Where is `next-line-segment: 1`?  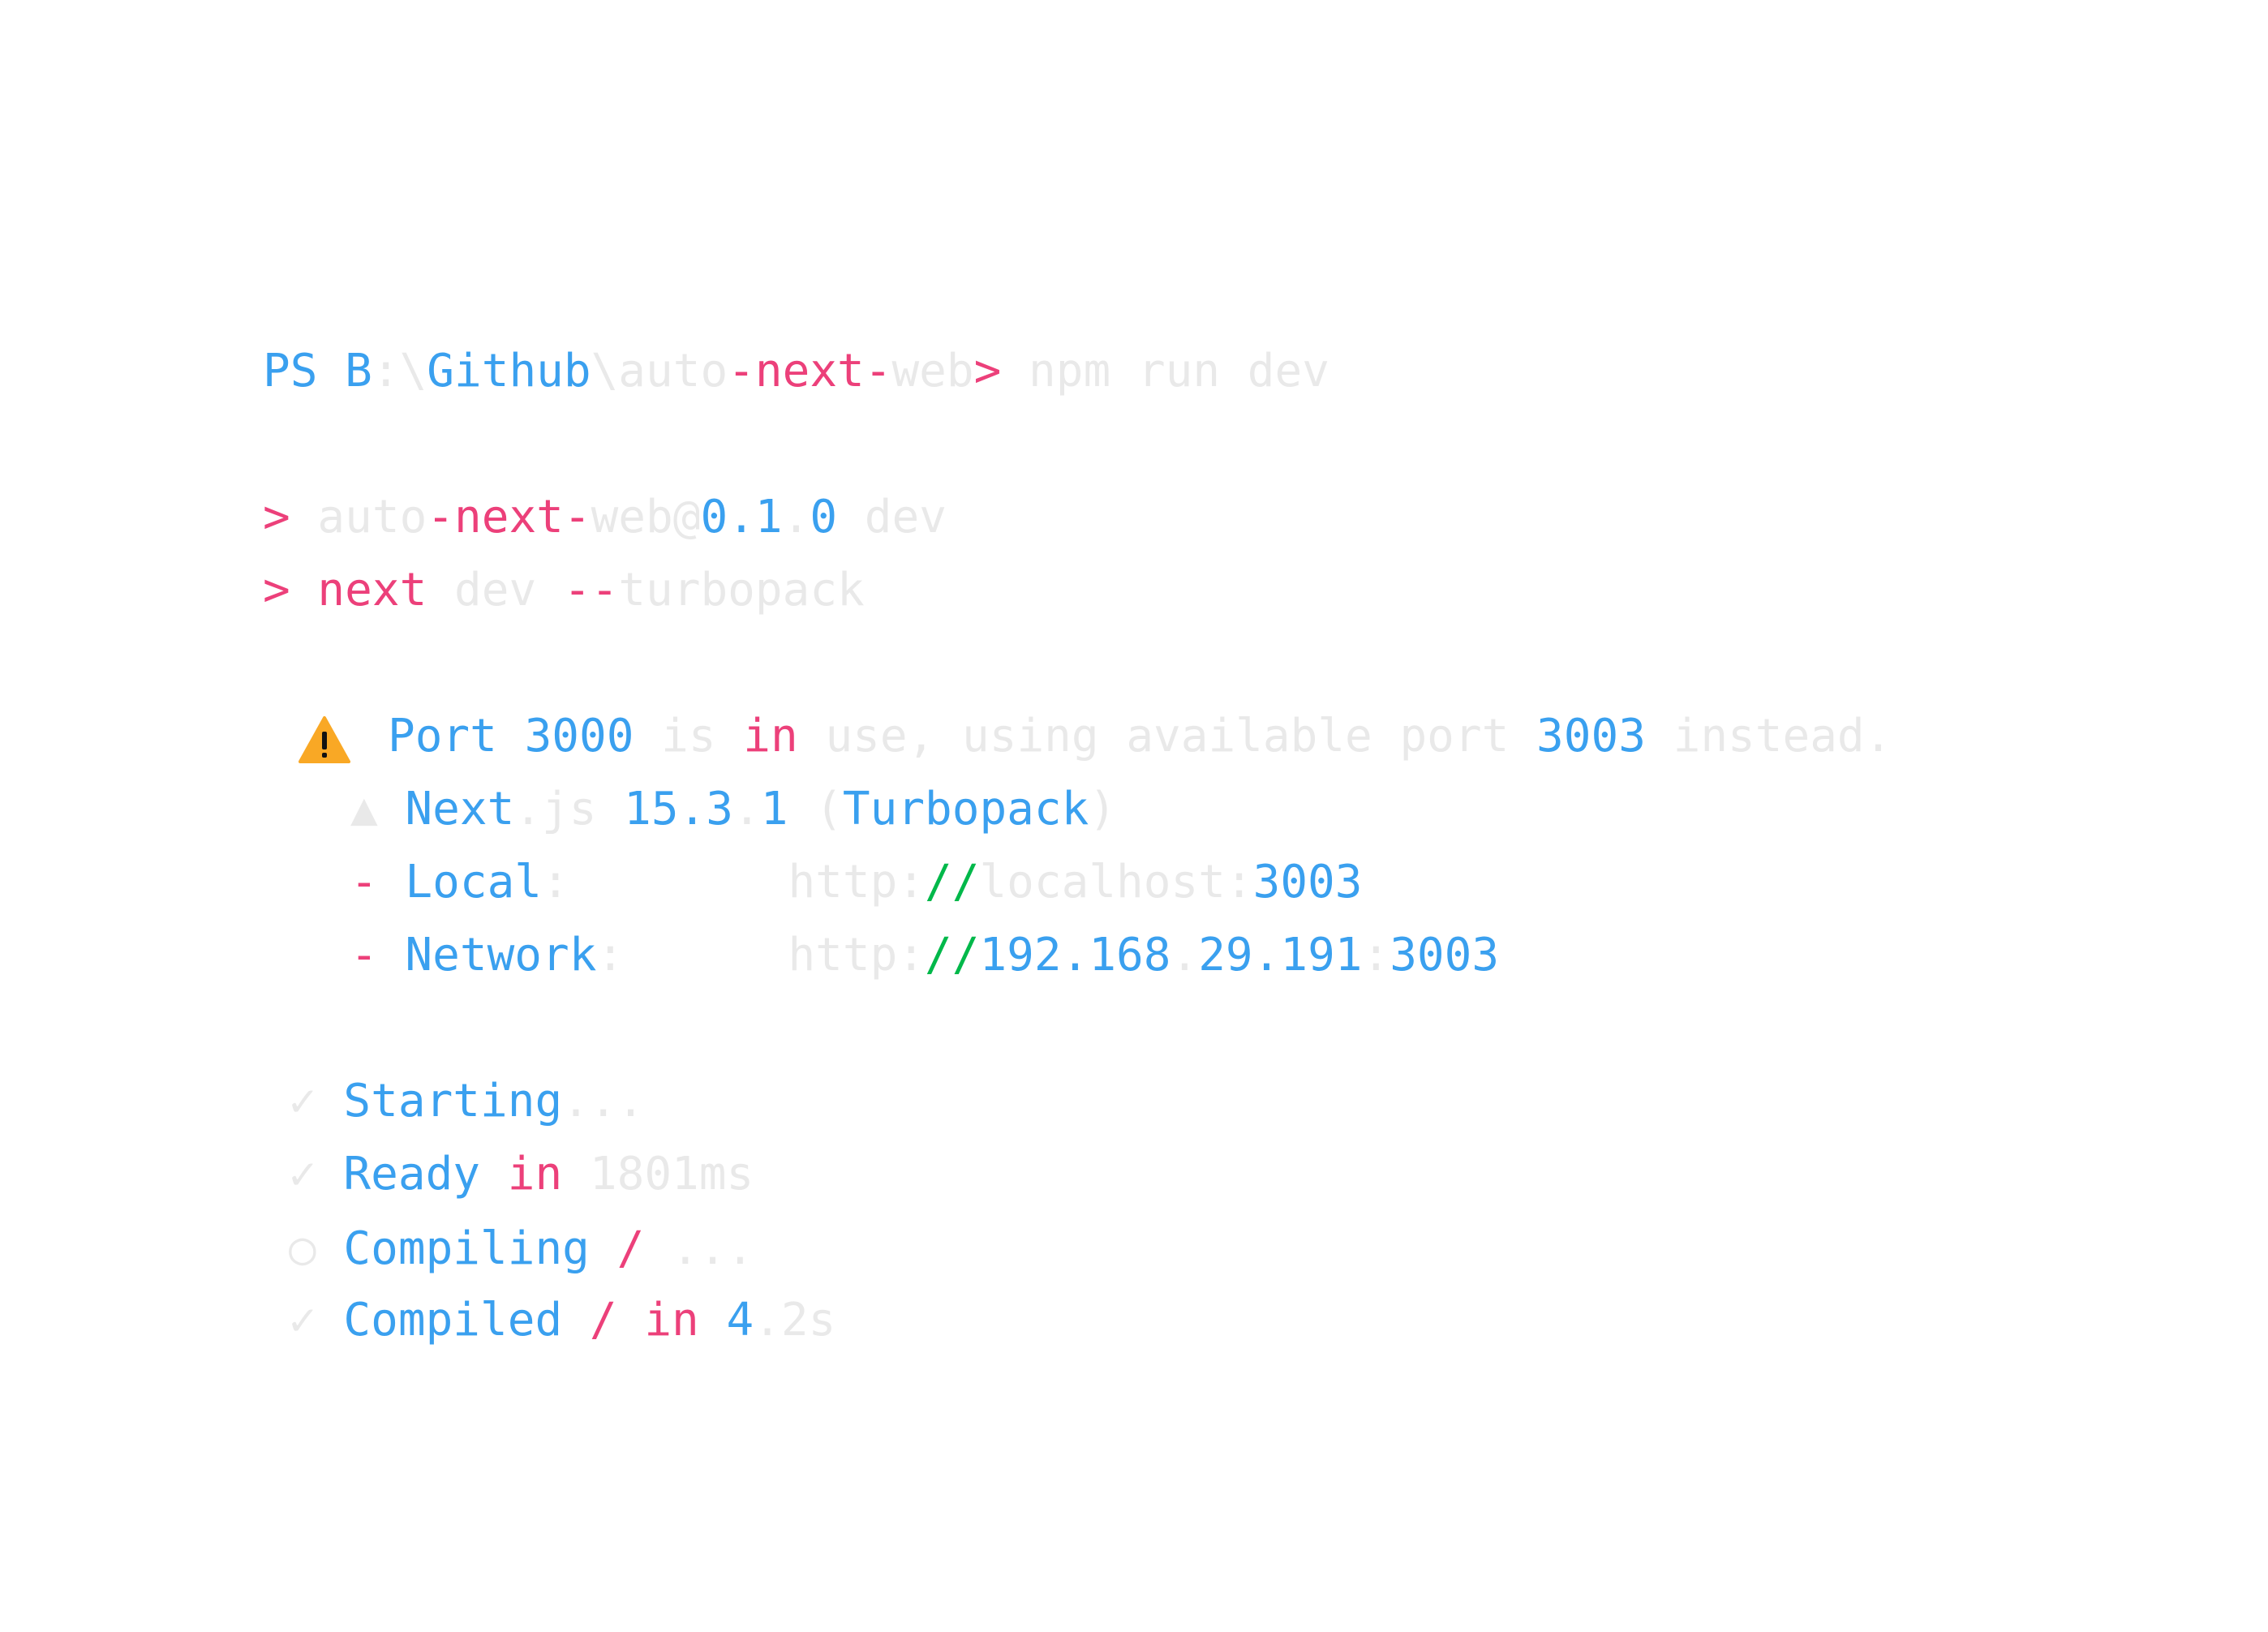 next-line-segment: 1 is located at coordinates (774, 809).